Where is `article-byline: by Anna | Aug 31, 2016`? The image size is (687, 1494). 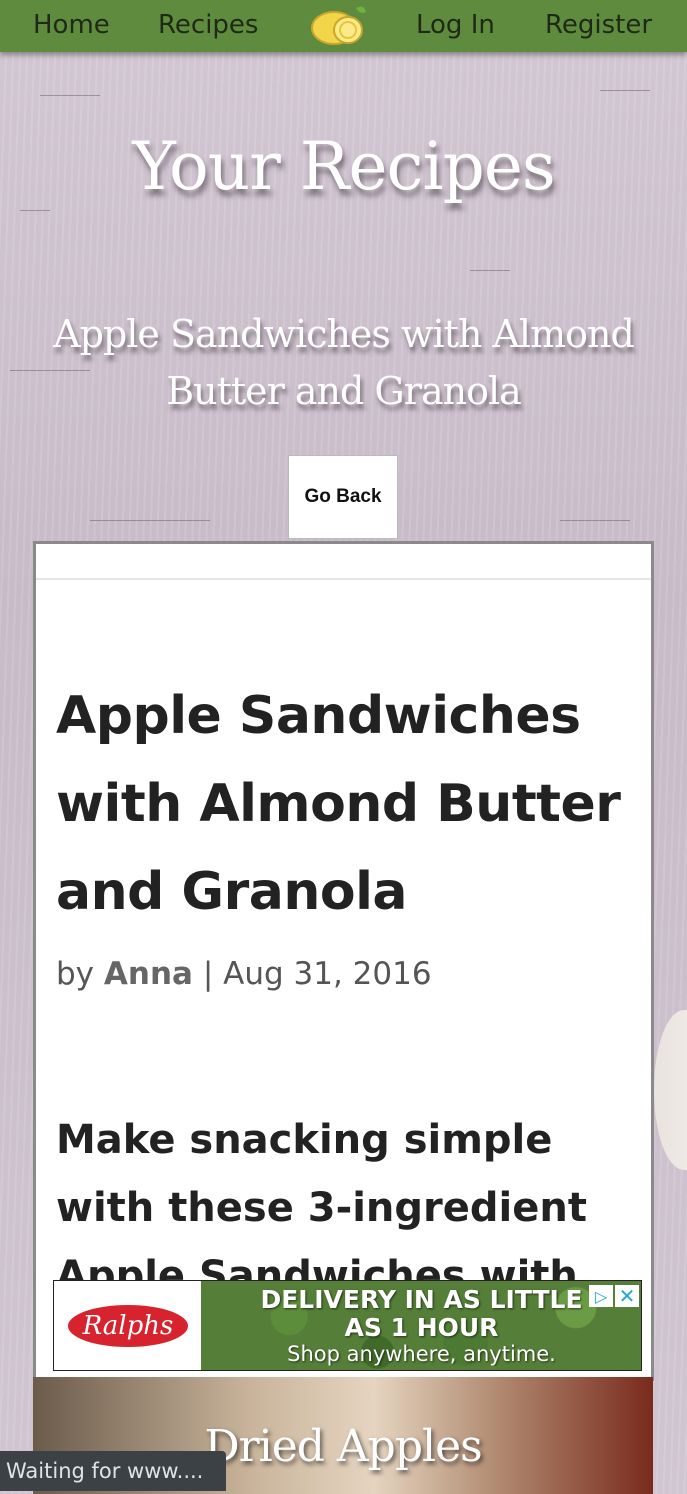
article-byline: by Anna | Aug 31, 2016 is located at coordinates (244, 974).